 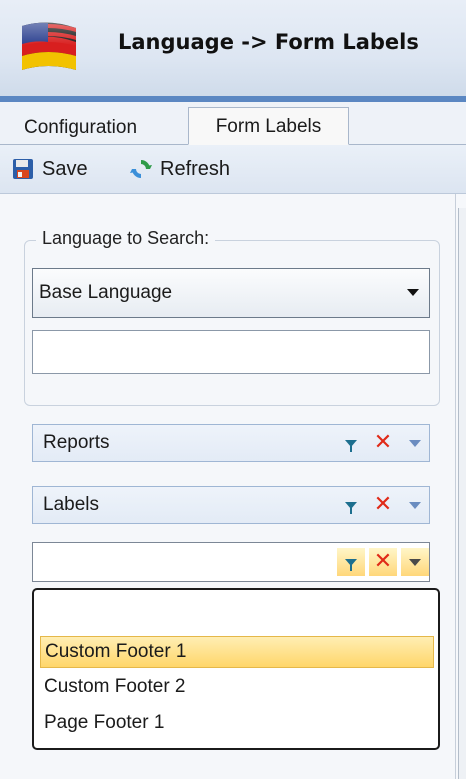 What do you see at coordinates (126, 238) in the screenshot?
I see `language-search-label: Language to Search:` at bounding box center [126, 238].